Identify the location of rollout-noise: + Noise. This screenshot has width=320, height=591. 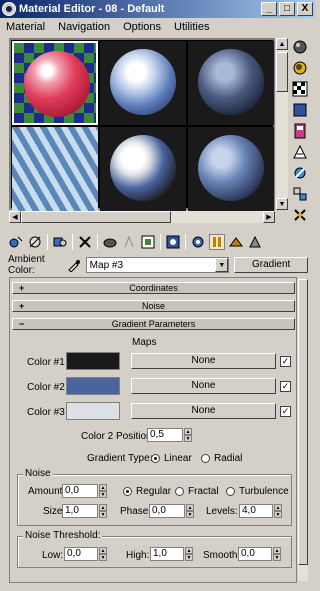
(153, 306).